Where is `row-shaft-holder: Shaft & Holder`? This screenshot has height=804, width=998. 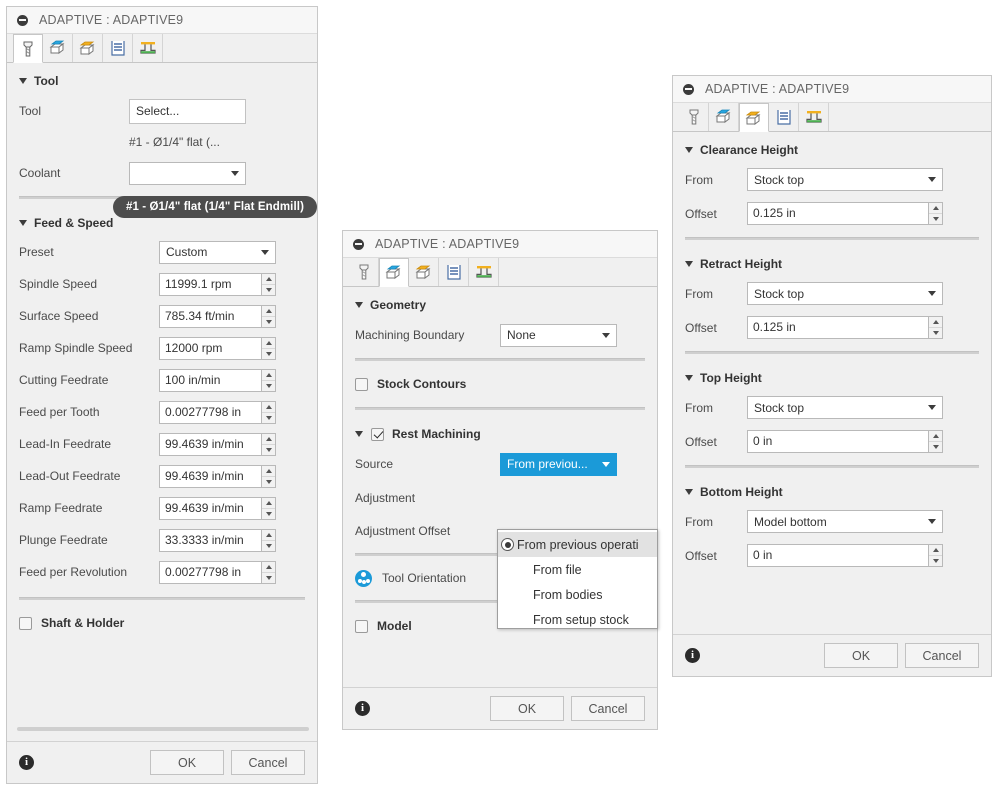
row-shaft-holder: Shaft & Holder is located at coordinates (162, 623).